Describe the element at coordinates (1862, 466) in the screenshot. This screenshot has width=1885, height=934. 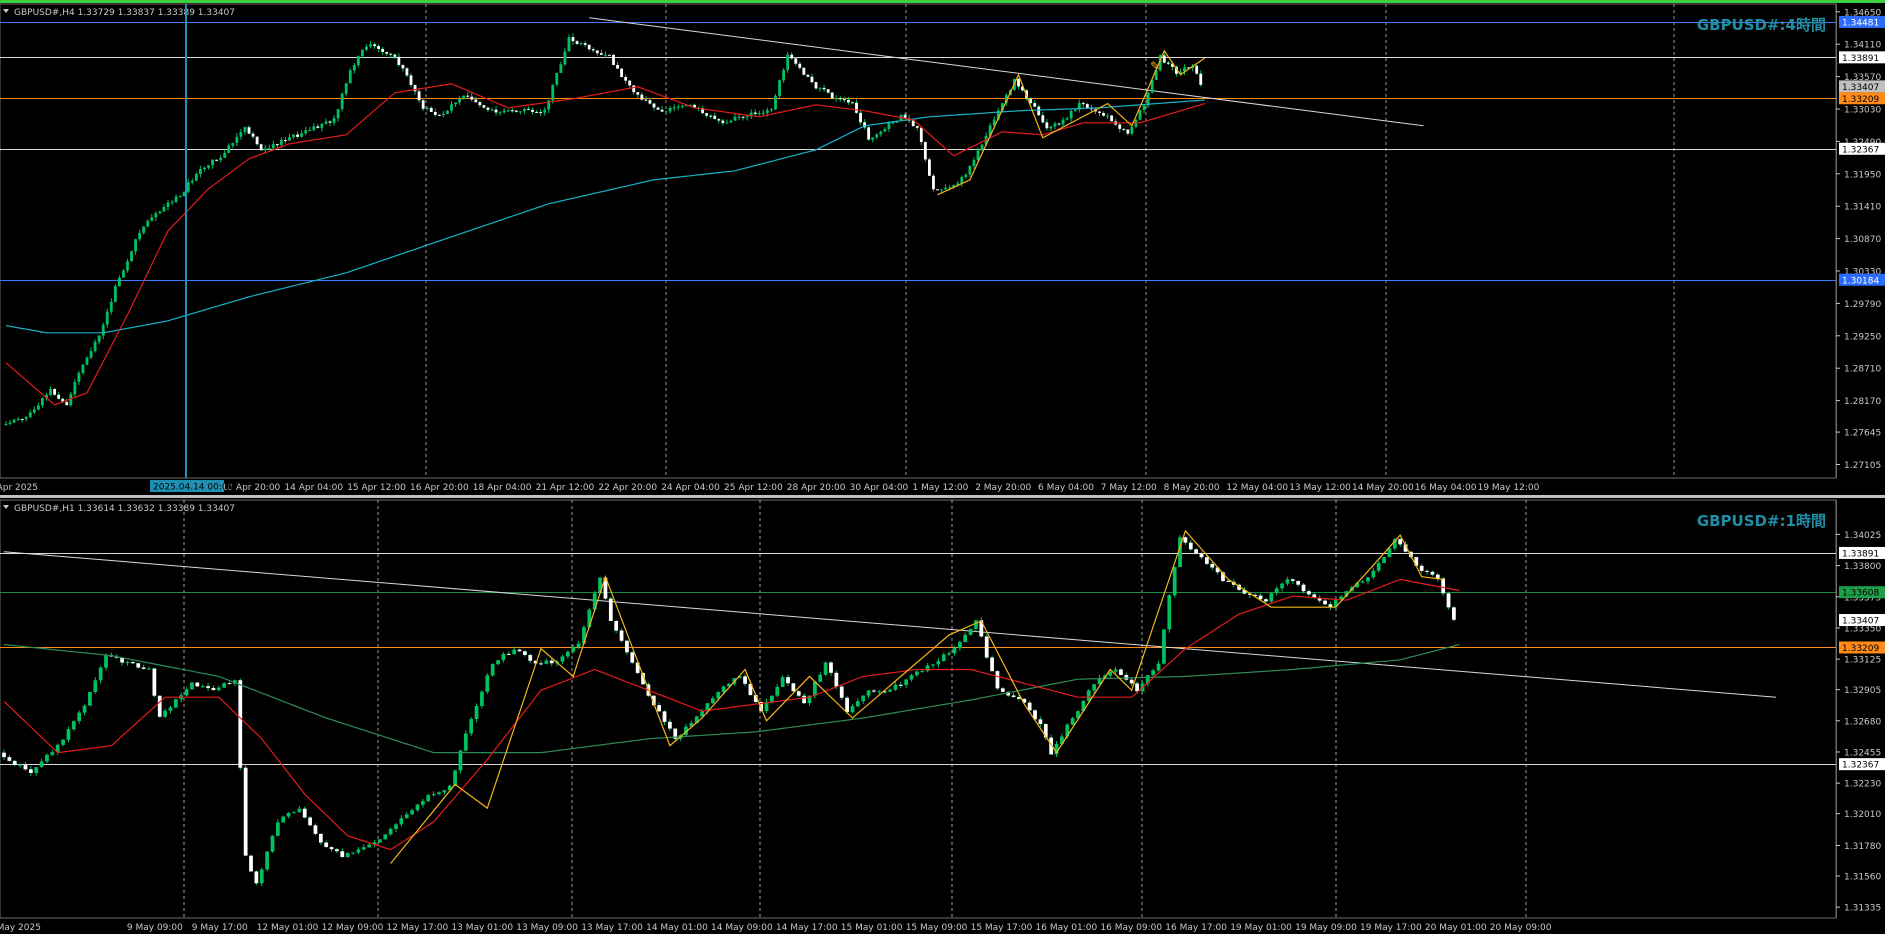
I see `h4-price-tick-label: 1.27105` at that location.